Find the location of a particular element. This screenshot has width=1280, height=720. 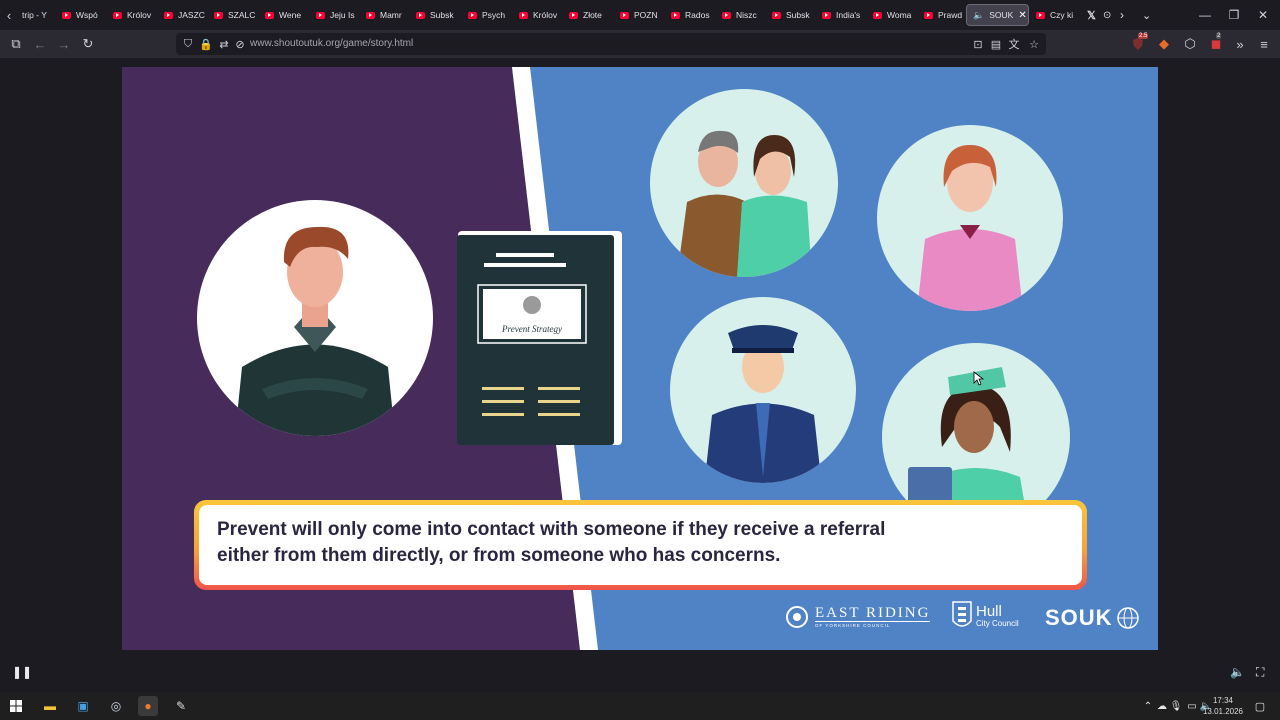

forward-icon: → is located at coordinates (64, 44).